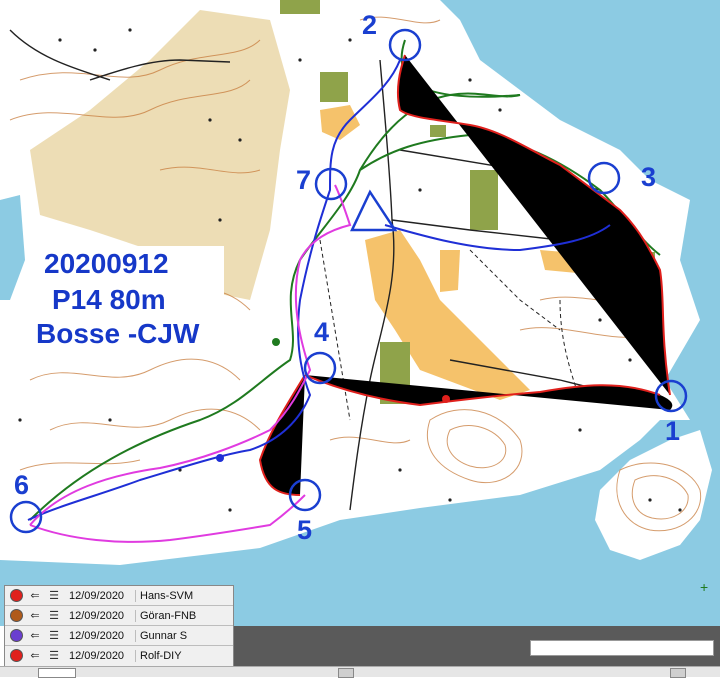 Image resolution: width=720 pixels, height=678 pixels. I want to click on status-field, so click(622, 648).